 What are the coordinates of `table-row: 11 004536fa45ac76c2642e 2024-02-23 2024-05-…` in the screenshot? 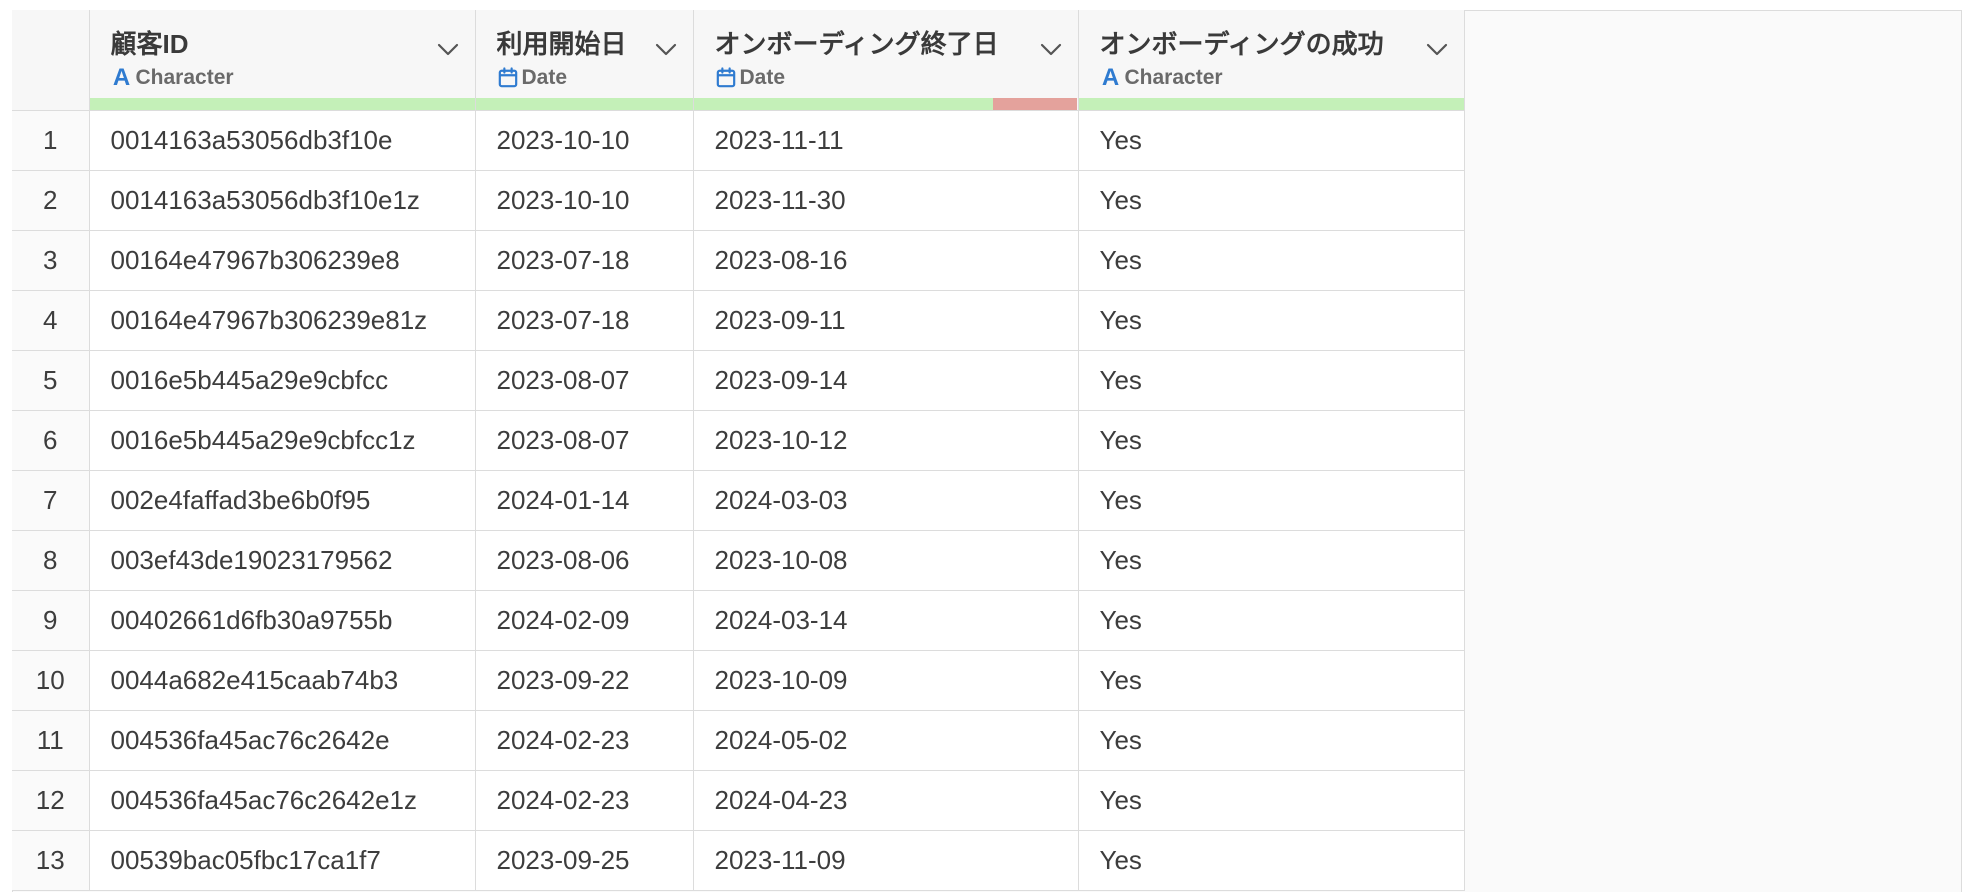 It's located at (738, 740).